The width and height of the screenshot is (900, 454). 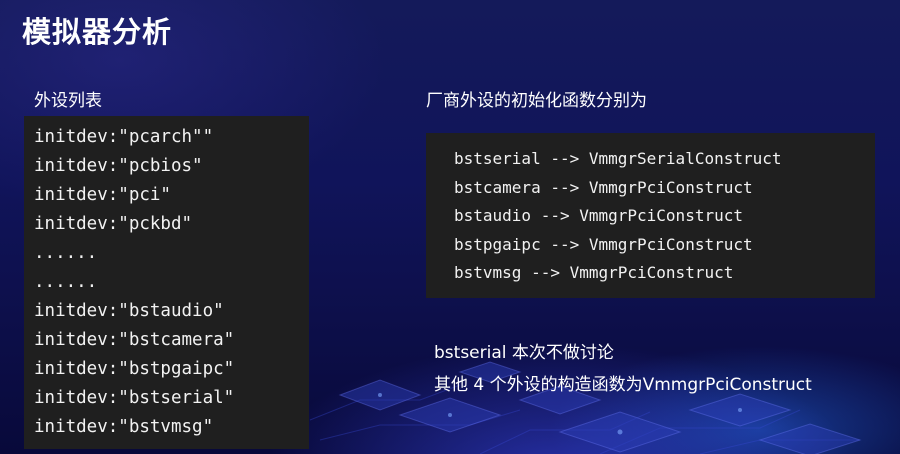 I want to click on code-line: bstaudio --> VmmgrPciConstruct, so click(x=598, y=215).